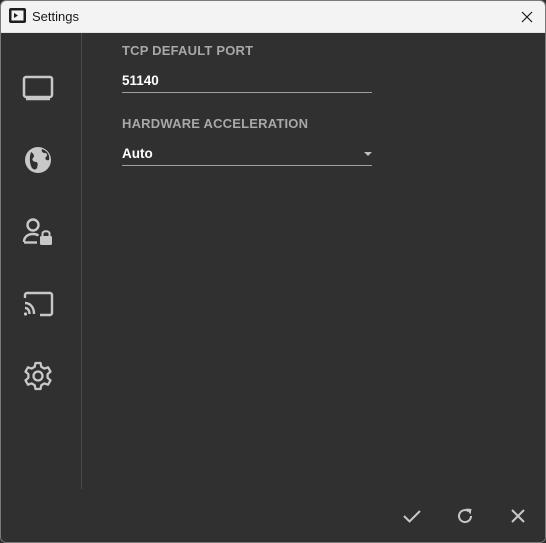 This screenshot has width=546, height=543. What do you see at coordinates (368, 154) in the screenshot?
I see `dropdown-arrow-icon` at bounding box center [368, 154].